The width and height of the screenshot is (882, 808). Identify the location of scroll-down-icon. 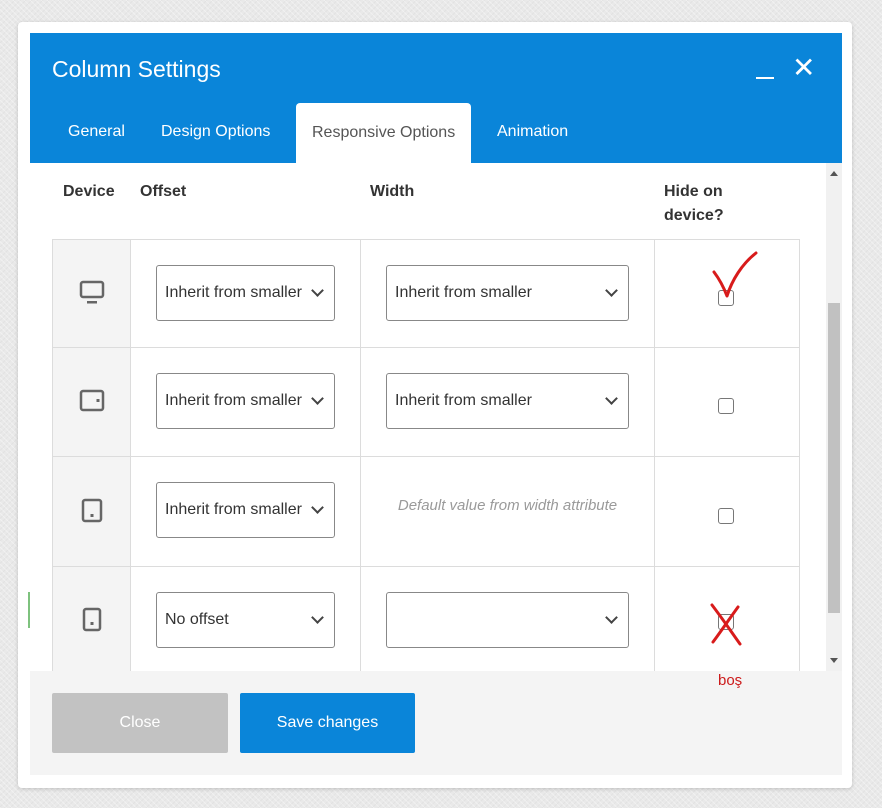
(834, 660).